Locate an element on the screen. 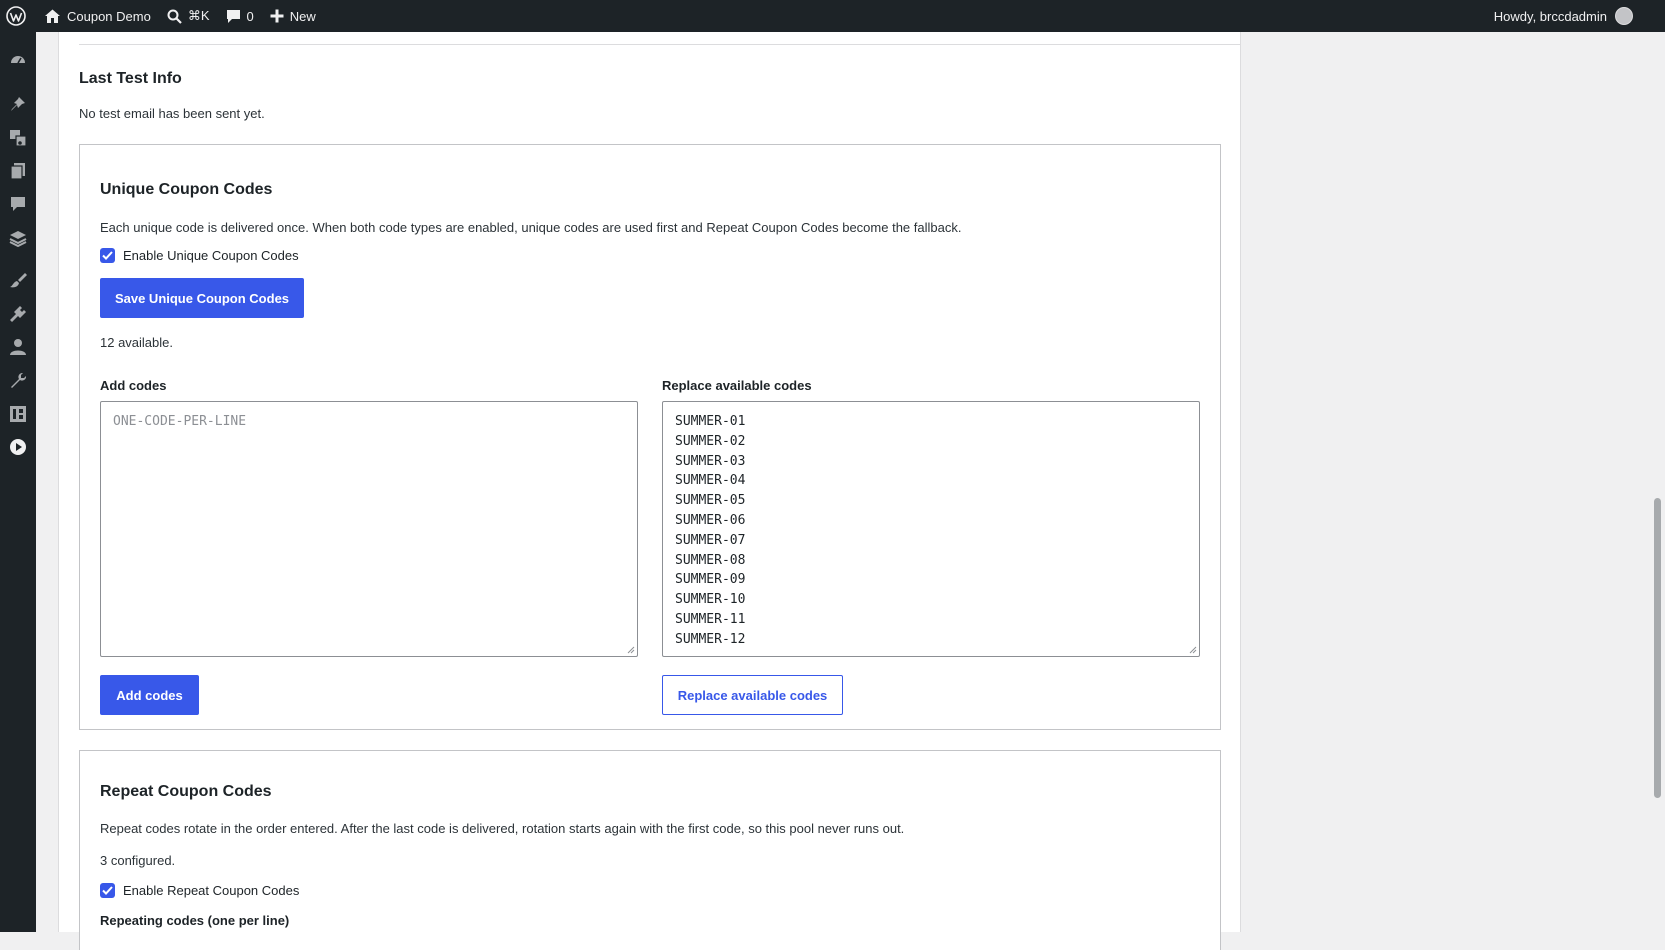  code-line: SUMMER-07 is located at coordinates (710, 540).